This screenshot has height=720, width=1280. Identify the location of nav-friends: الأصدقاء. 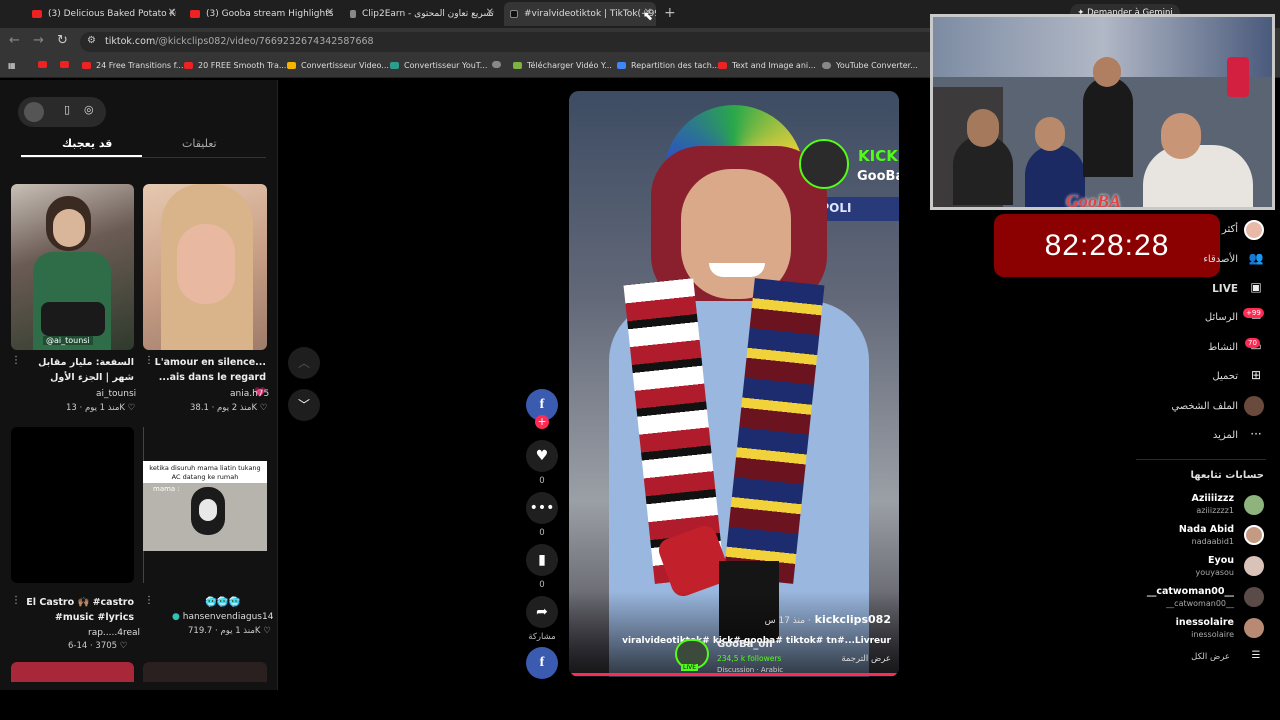
(1220, 259).